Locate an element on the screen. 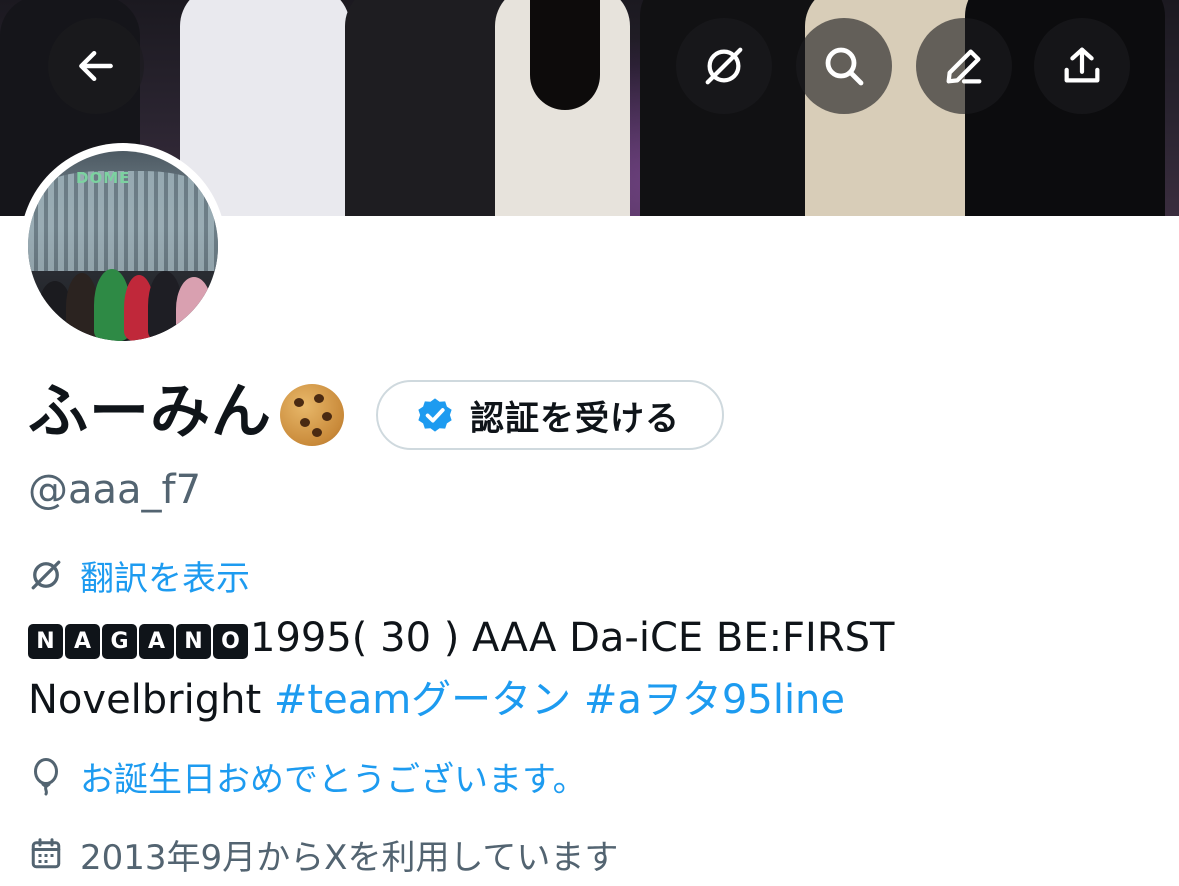 The height and width of the screenshot is (886, 1179). cookie-emoji-icon is located at coordinates (312, 415).